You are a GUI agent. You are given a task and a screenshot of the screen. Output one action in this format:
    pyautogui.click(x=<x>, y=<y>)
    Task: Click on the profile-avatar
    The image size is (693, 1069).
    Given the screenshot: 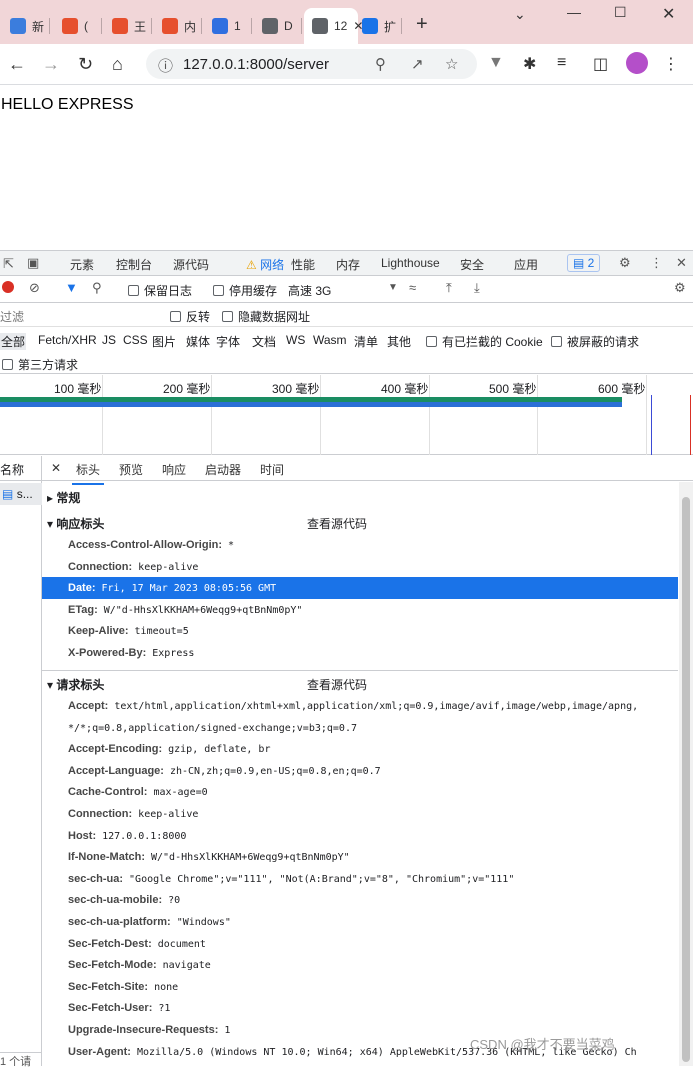 What is the action you would take?
    pyautogui.click(x=637, y=63)
    